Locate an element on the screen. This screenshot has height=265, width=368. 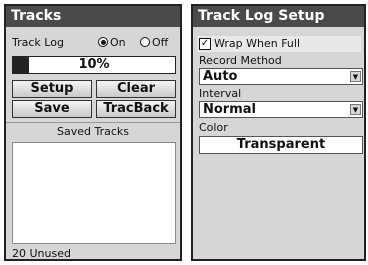
setup-button: Setup is located at coordinates (52, 89).